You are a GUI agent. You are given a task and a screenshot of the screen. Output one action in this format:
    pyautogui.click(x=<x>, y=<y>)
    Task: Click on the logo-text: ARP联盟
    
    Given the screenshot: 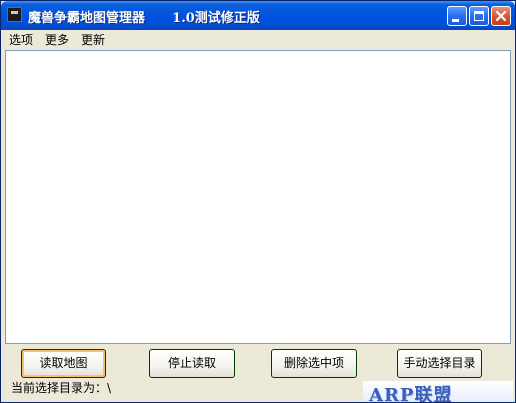 What is the action you would take?
    pyautogui.click(x=411, y=394)
    